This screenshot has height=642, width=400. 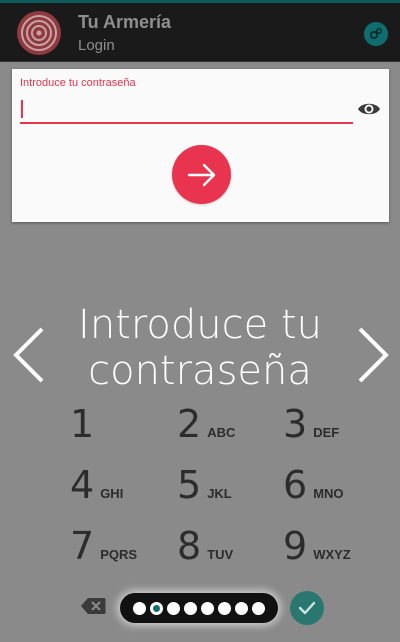 I want to click on key-letters: MNO, so click(x=328, y=493).